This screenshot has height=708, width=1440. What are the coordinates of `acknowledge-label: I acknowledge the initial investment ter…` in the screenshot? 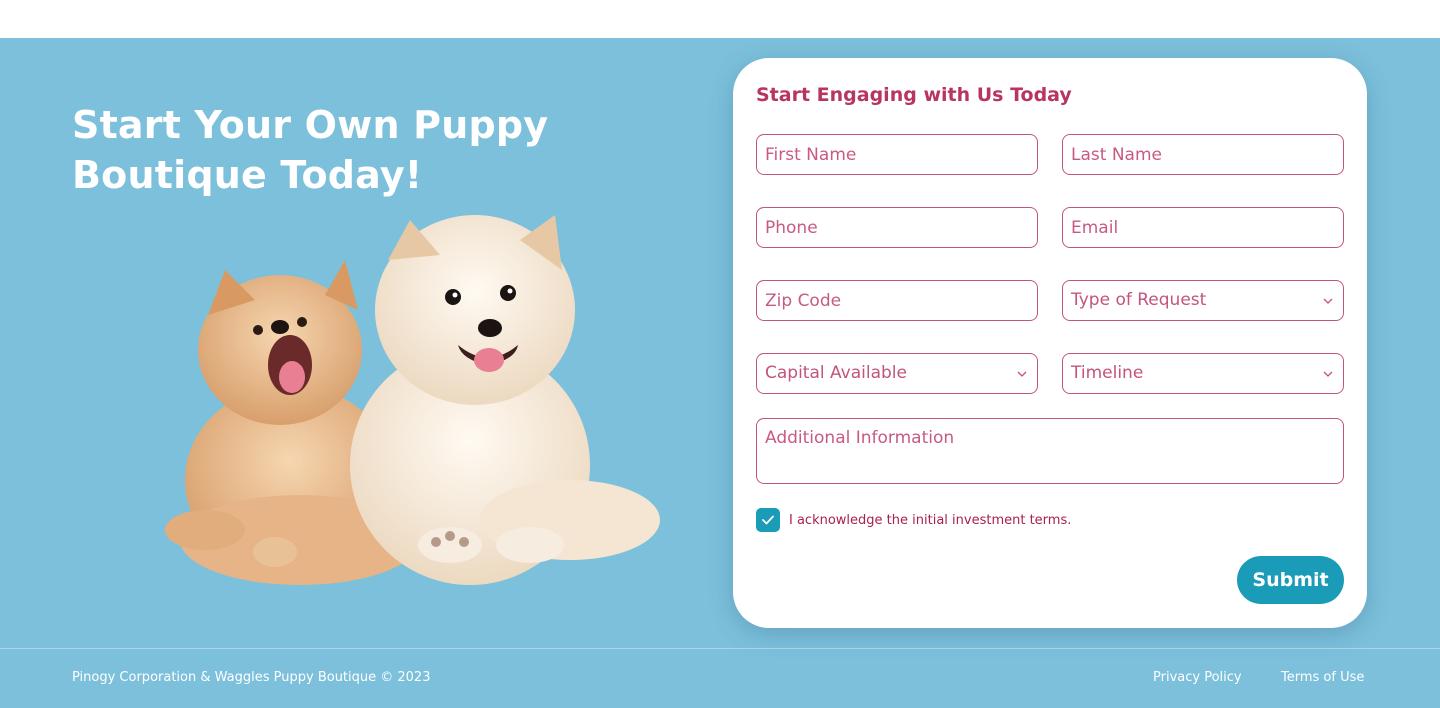 It's located at (930, 520).